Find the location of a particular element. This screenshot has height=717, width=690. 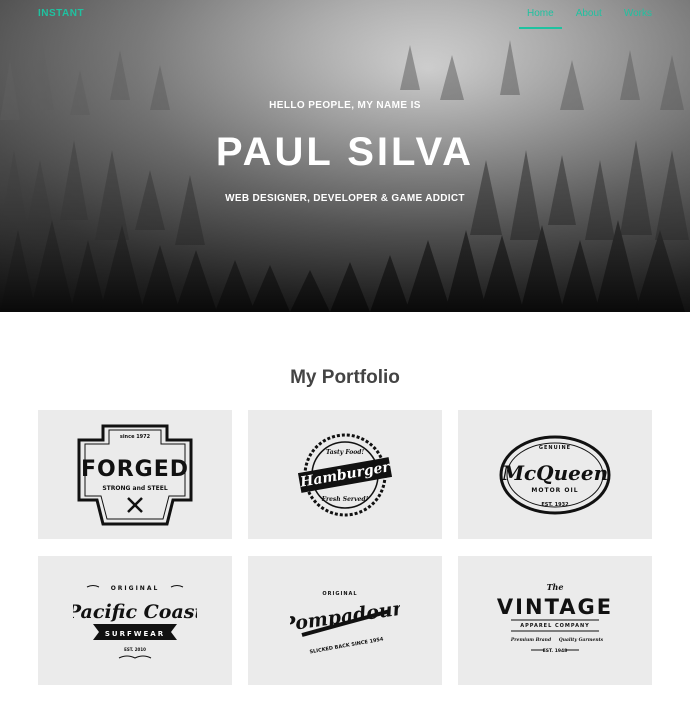

vintage-right-text: Quality Garments is located at coordinates (581, 640).